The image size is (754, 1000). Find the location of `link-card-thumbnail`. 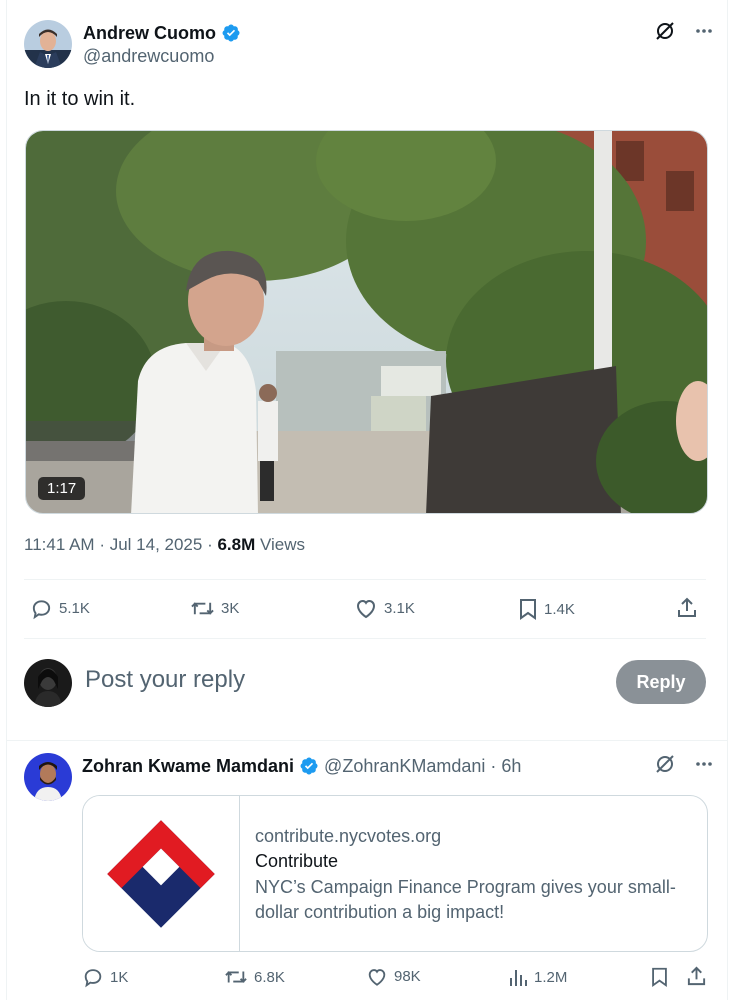

link-card-thumbnail is located at coordinates (161, 873).